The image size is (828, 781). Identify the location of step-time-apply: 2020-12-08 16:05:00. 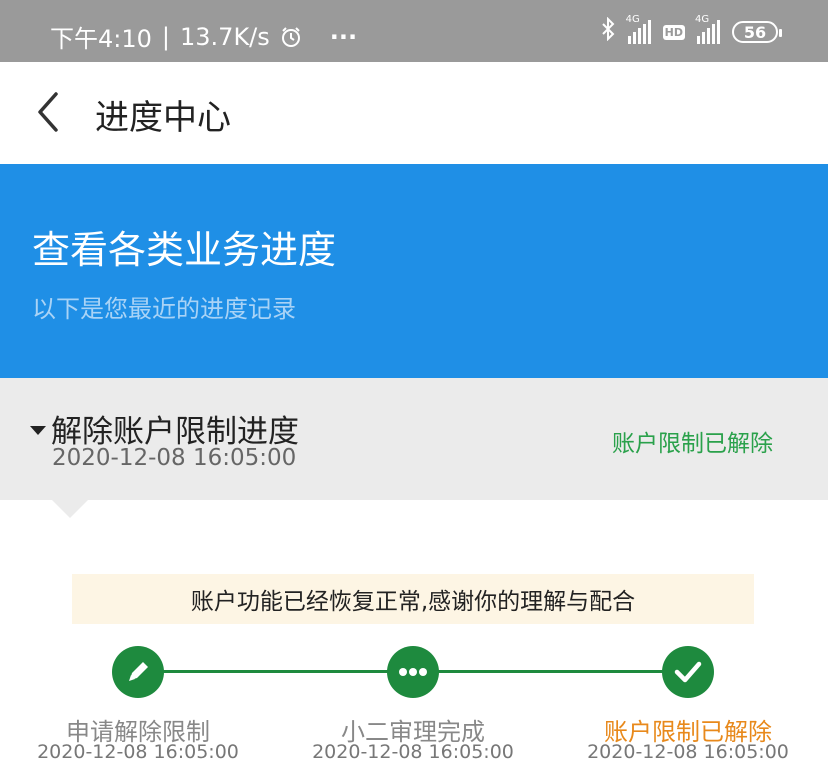
(138, 752).